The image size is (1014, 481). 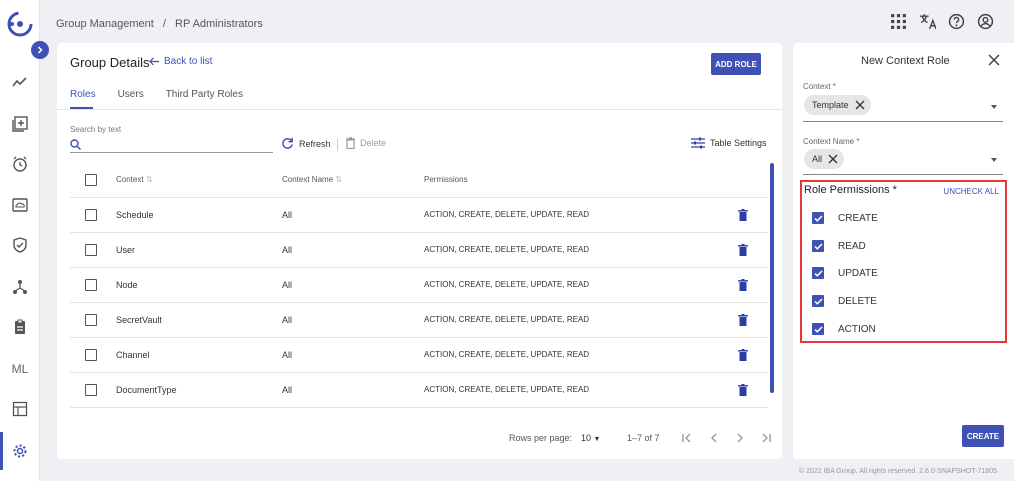 I want to click on help-icon, so click(x=956, y=21).